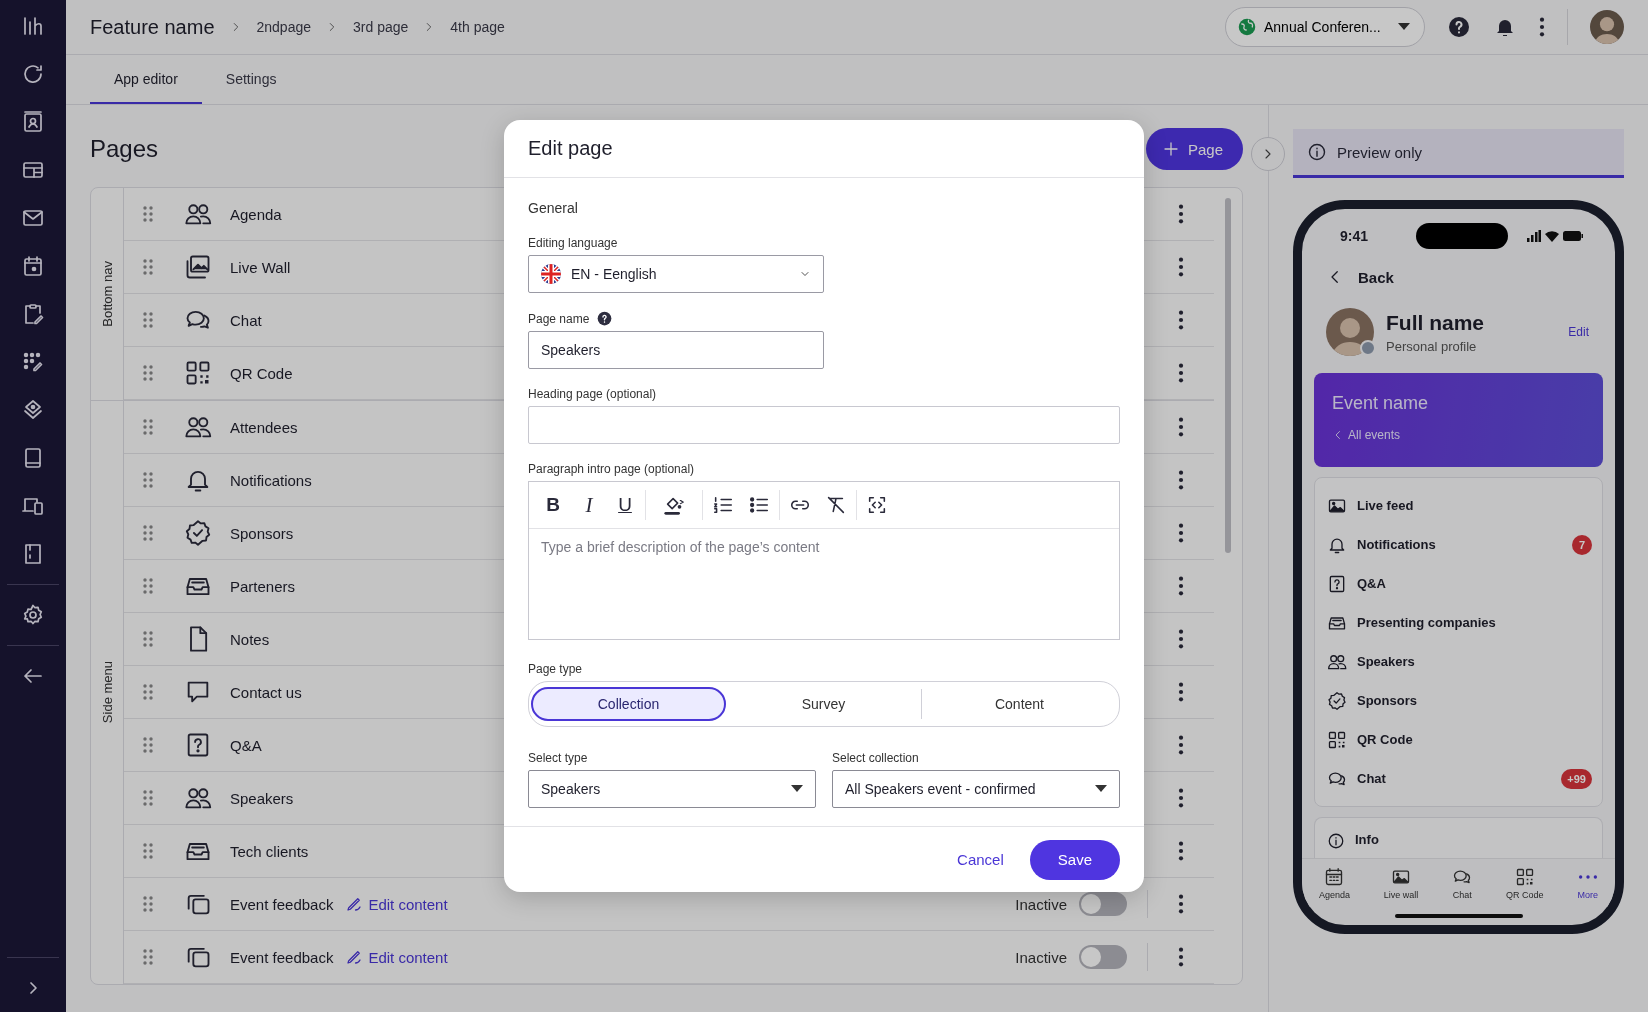 The height and width of the screenshot is (1012, 1648). I want to click on status-time: 9:41, so click(1355, 236).